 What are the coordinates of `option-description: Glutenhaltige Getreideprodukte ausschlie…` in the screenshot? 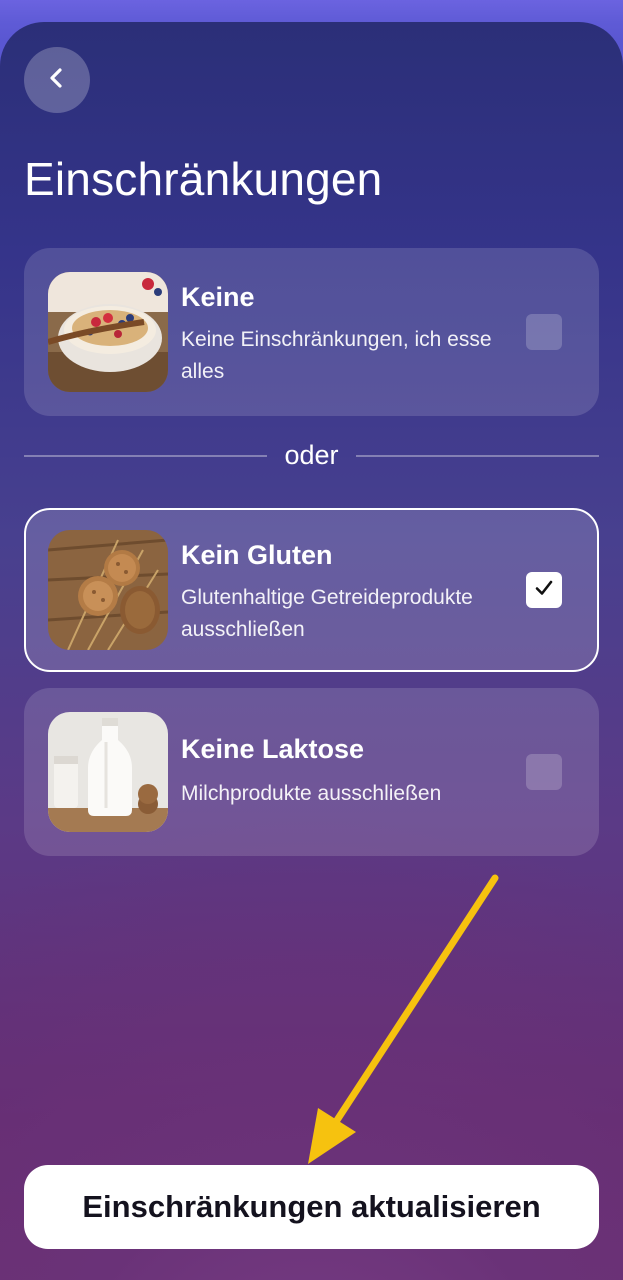 It's located at (327, 613).